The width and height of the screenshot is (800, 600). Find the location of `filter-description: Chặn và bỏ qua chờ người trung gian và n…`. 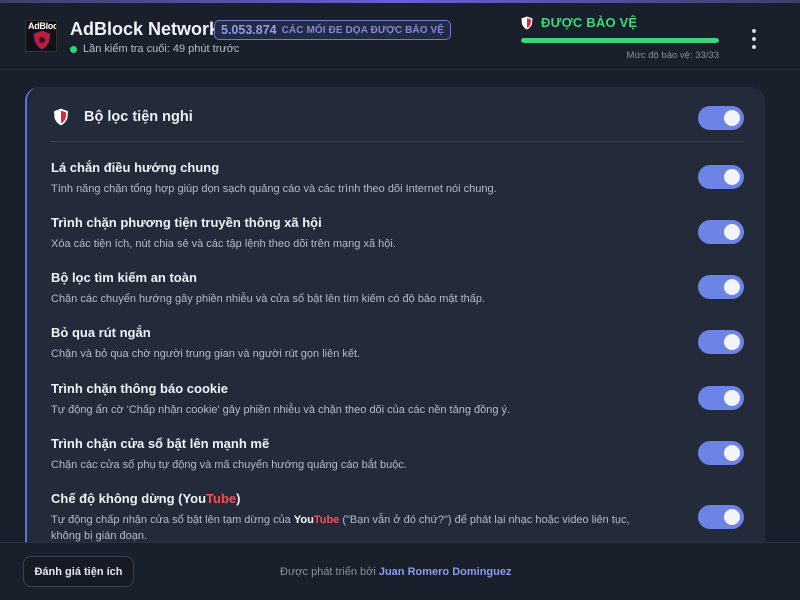

filter-description: Chặn và bỏ qua chờ người trung gian và n… is located at coordinates (206, 354).